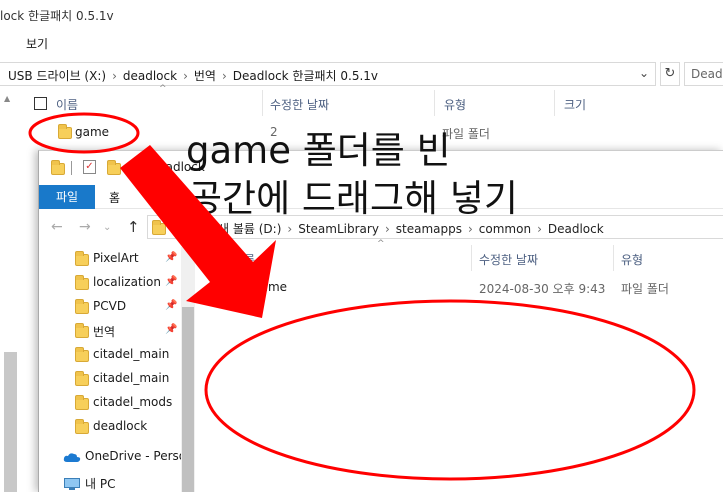 The image size is (723, 492). I want to click on sidebar-item-label: PCVD, so click(110, 306).